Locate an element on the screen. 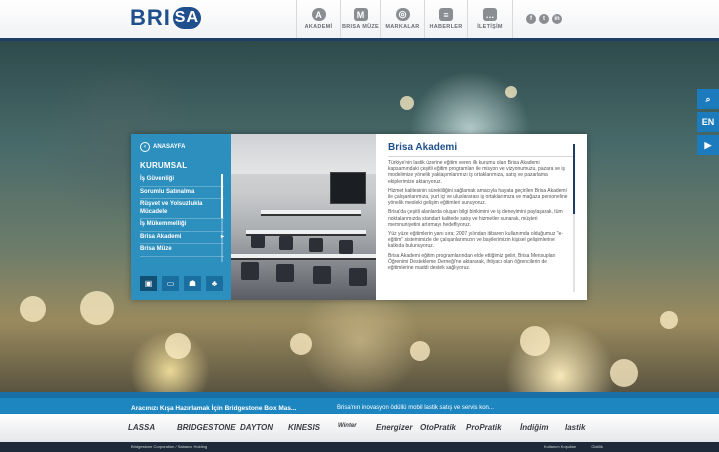 The height and width of the screenshot is (452, 719). search-icon: ⌕ is located at coordinates (708, 99).